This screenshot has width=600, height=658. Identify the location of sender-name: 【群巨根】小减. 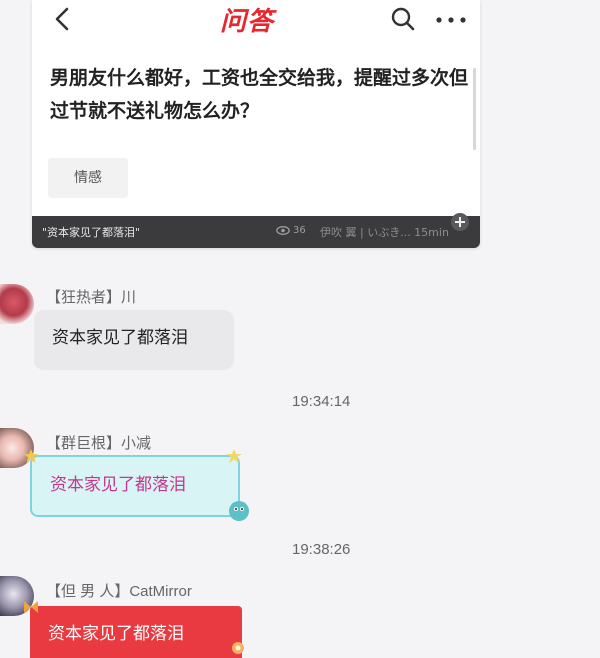
(98, 442).